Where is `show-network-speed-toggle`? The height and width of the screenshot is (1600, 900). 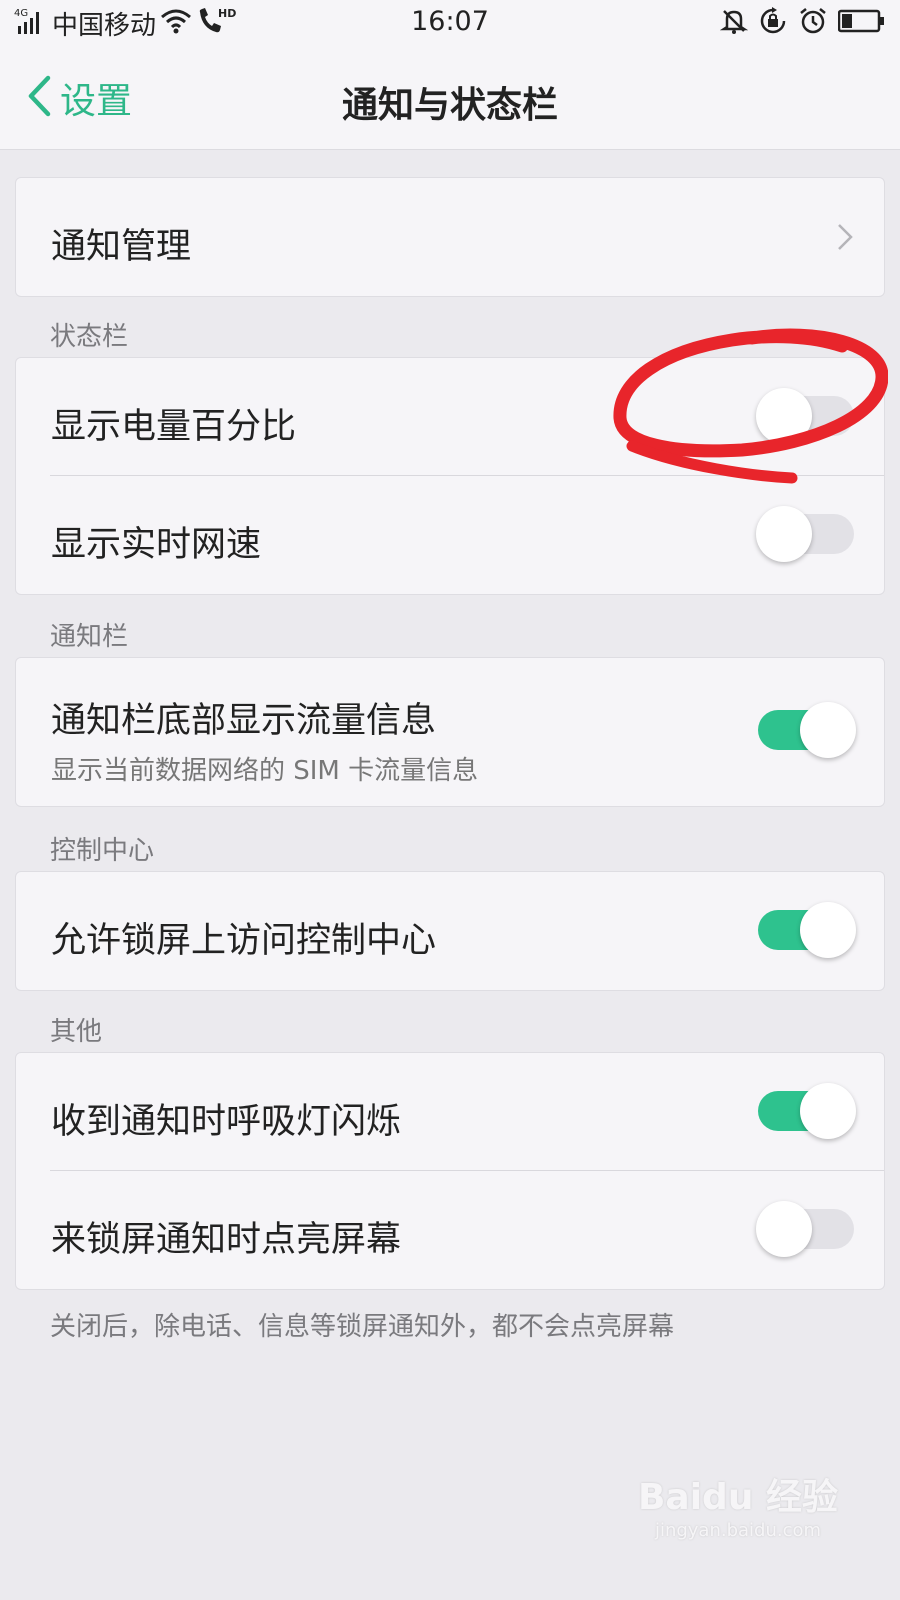
show-network-speed-toggle is located at coordinates (805, 534).